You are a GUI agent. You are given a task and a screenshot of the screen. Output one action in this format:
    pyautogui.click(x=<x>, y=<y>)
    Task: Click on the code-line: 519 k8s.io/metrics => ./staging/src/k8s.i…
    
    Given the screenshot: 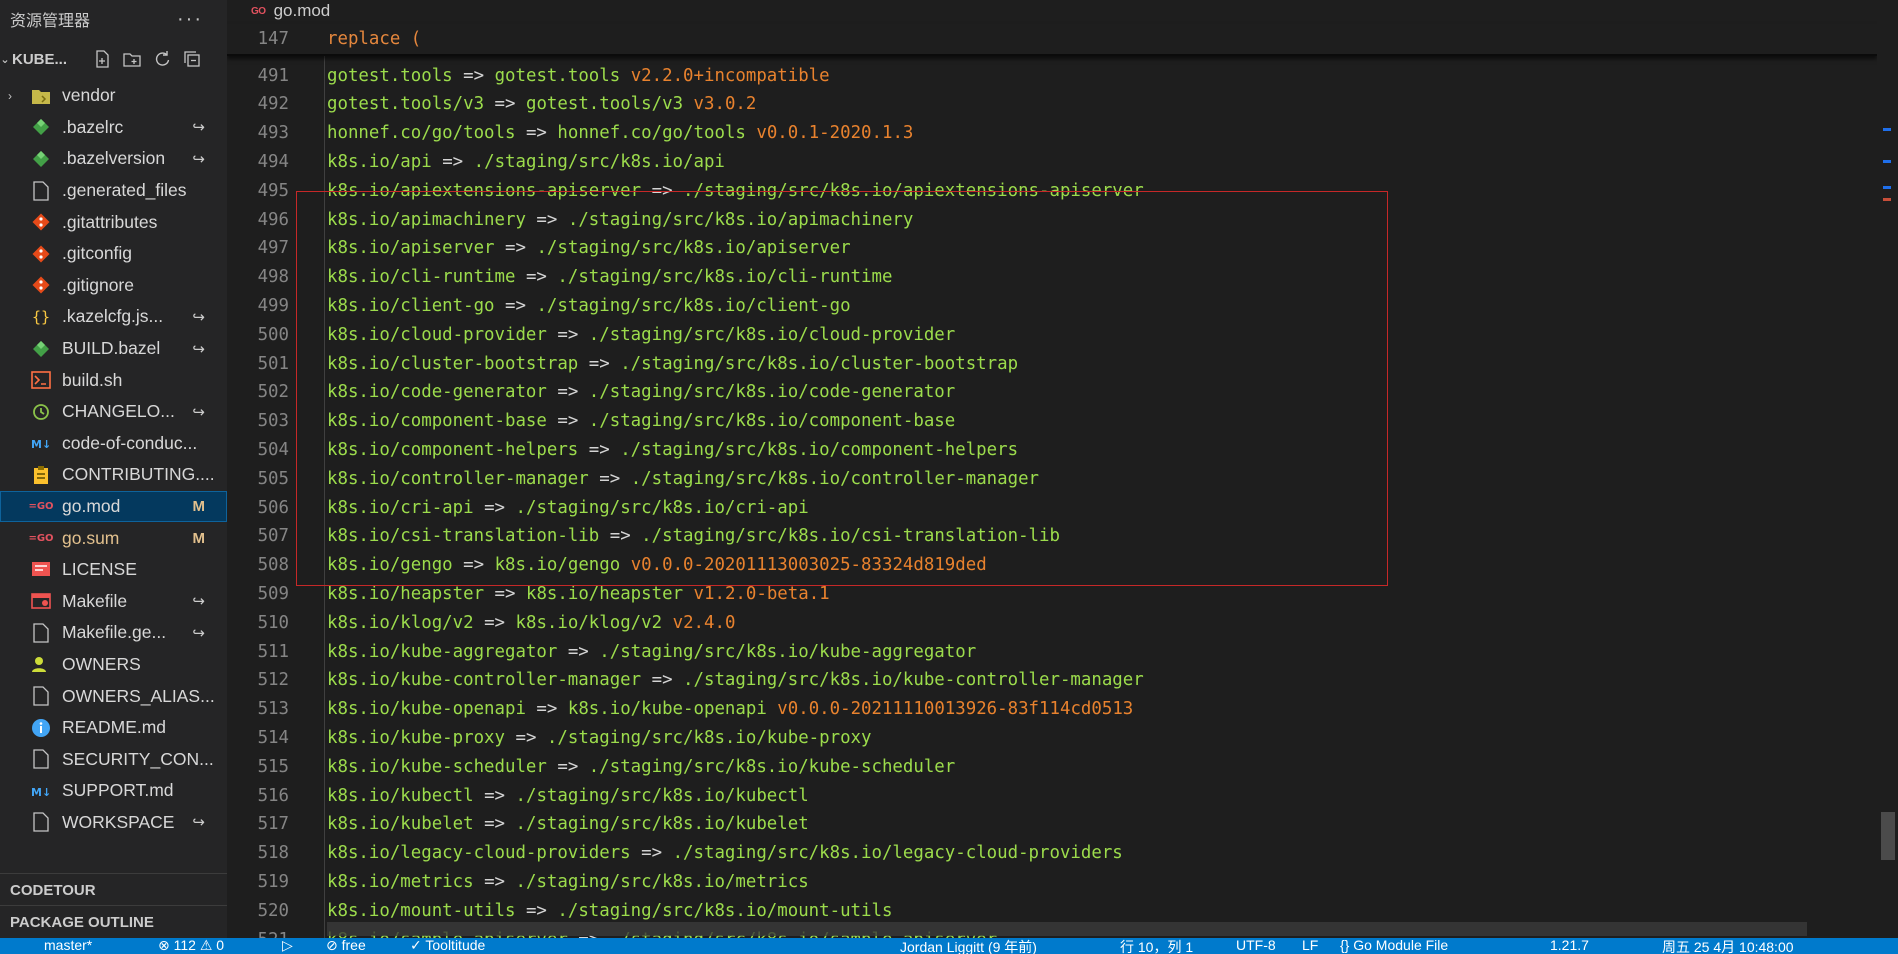 What is the action you would take?
    pyautogui.click(x=1027, y=881)
    